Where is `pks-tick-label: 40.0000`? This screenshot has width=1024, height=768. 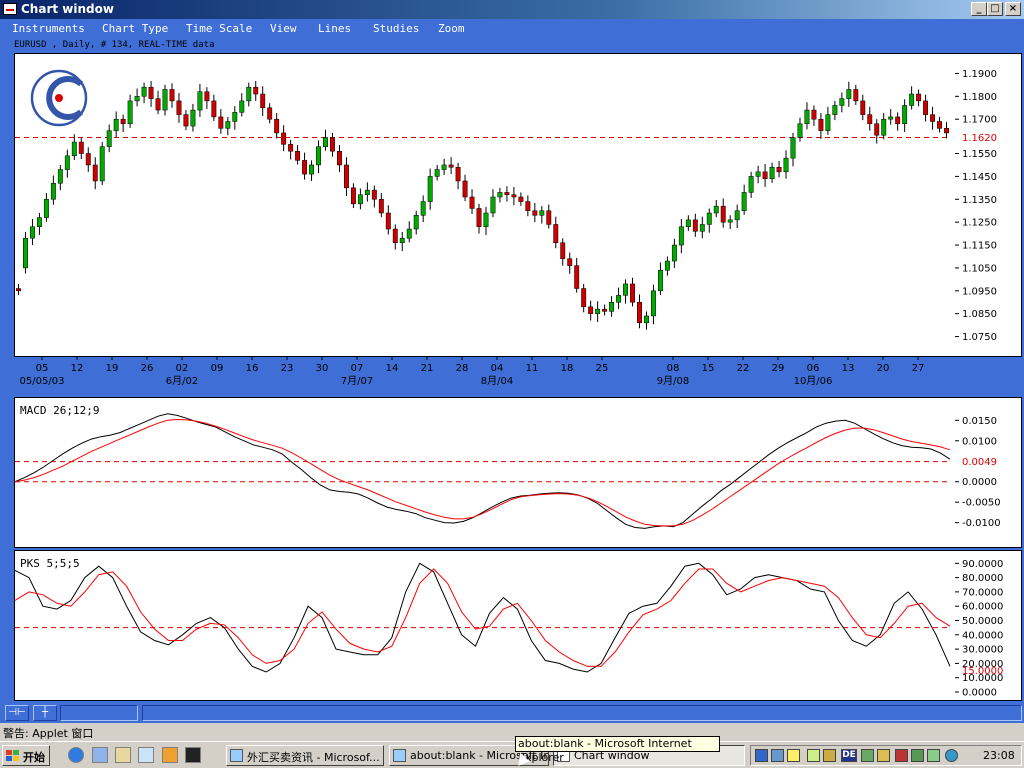 pks-tick-label: 40.0000 is located at coordinates (982, 635).